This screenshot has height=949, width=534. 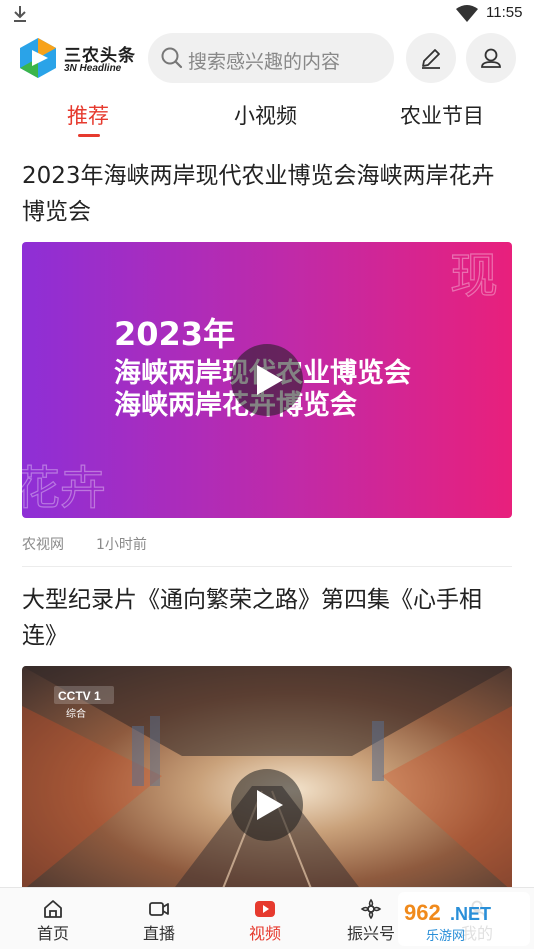 What do you see at coordinates (442, 115) in the screenshot?
I see `tab-farm-programs: 农业节目` at bounding box center [442, 115].